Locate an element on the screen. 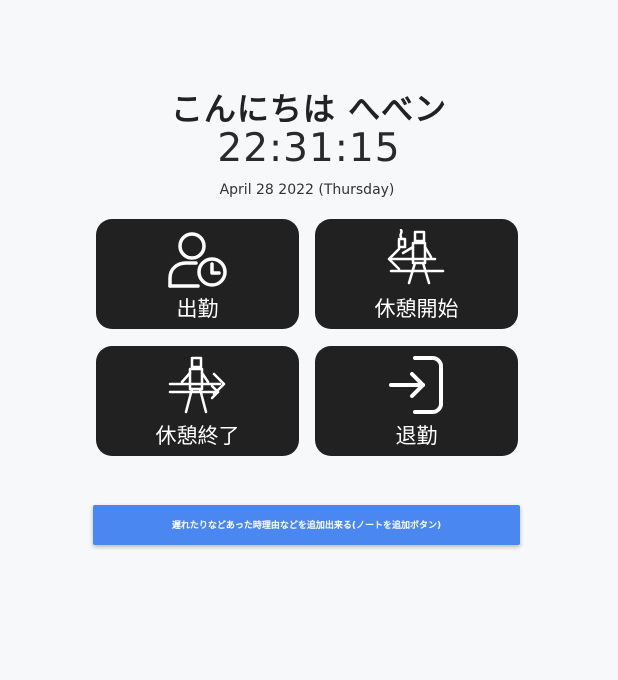  clock-out-label: 退勤 is located at coordinates (416, 436).